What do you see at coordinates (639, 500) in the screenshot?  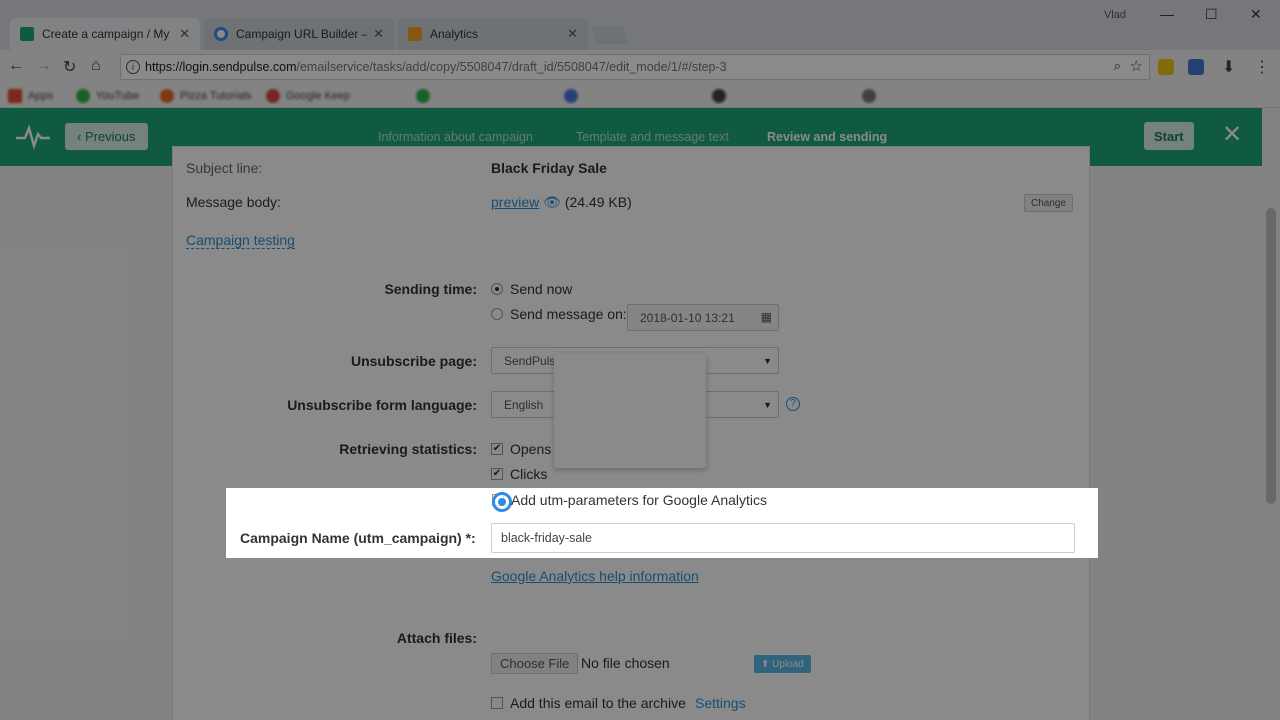 I see `utm-checkbox-label: Add utm-parameters for Google Analytics` at bounding box center [639, 500].